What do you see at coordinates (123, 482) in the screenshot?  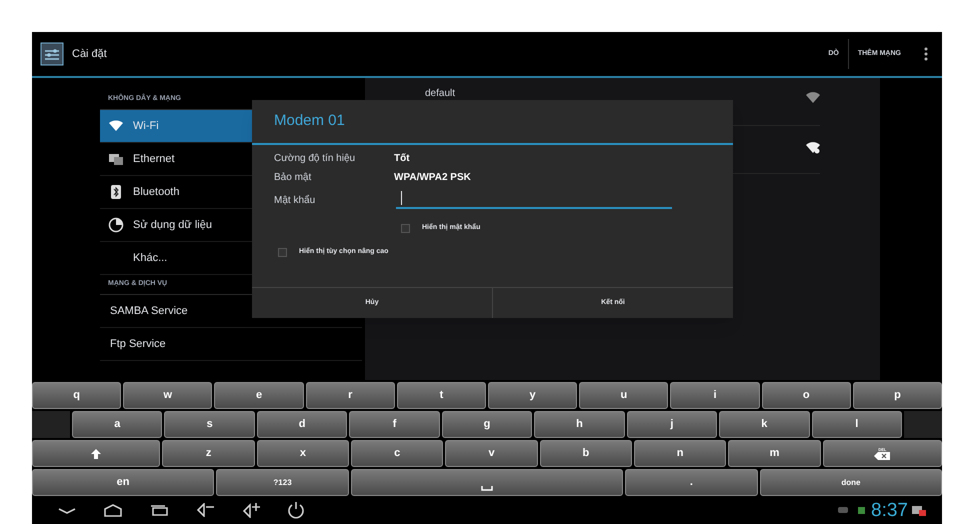 I see `keyboard-key: en` at bounding box center [123, 482].